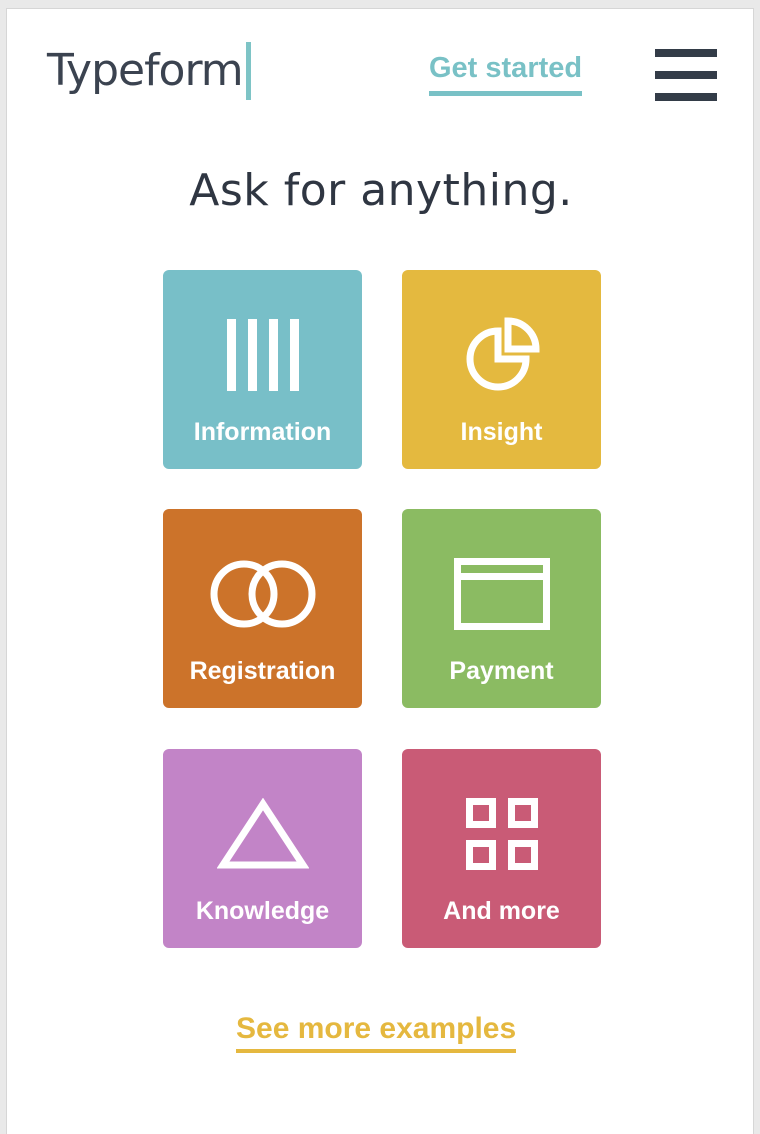  I want to click on tile-and-more: And more, so click(501, 848).